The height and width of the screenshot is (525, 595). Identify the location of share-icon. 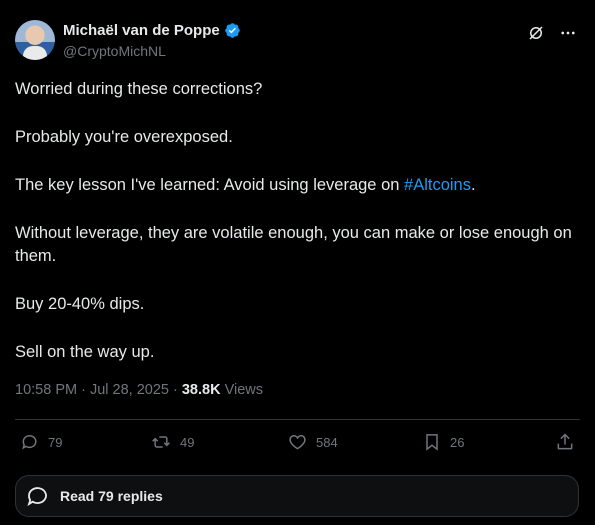
(565, 441).